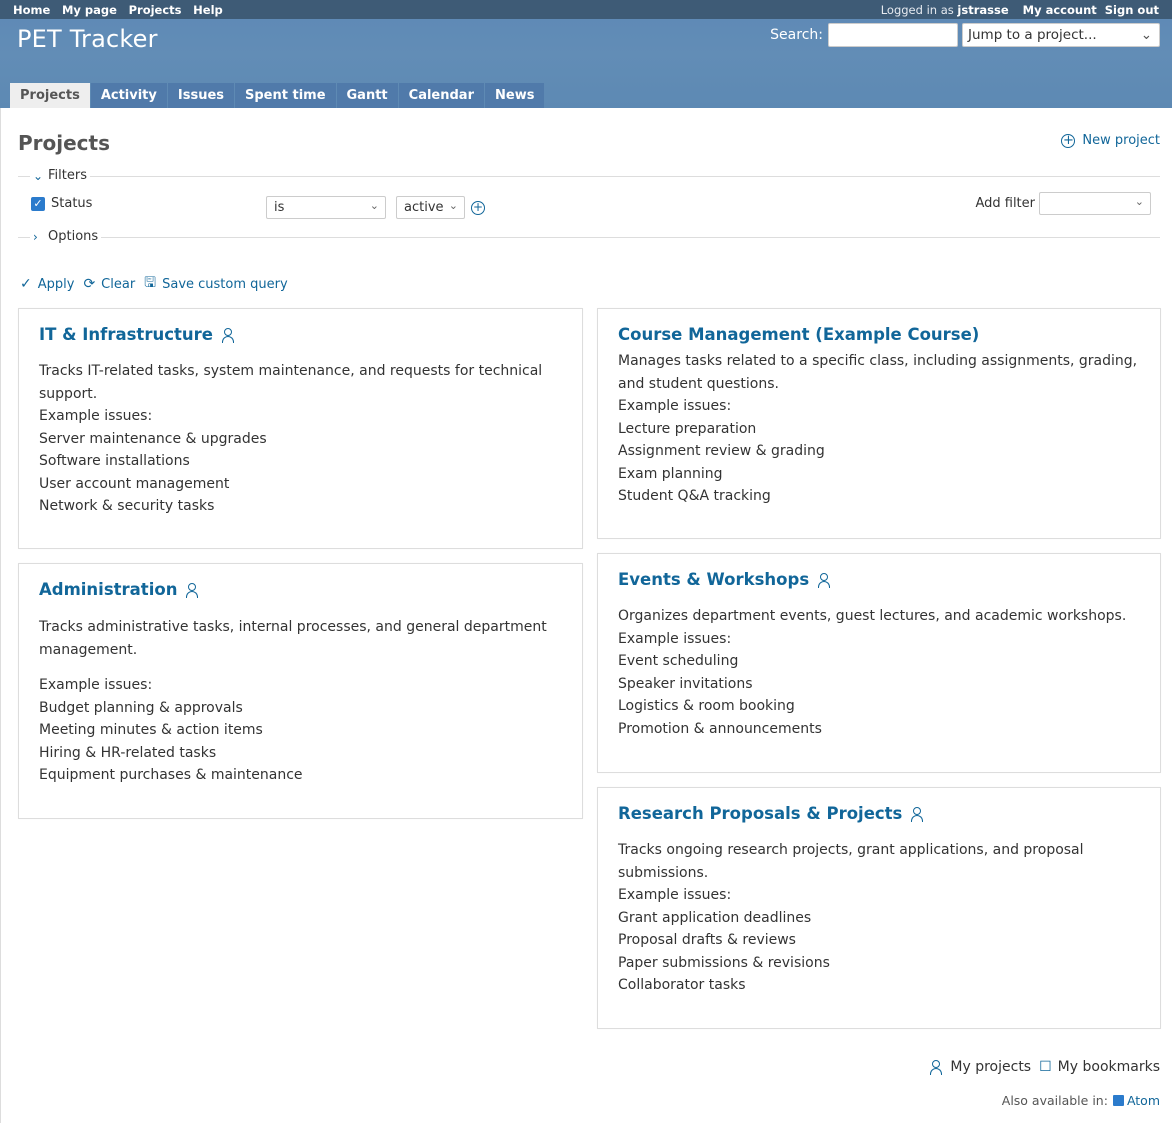  I want to click on top-link-my-page: My page, so click(89, 10).